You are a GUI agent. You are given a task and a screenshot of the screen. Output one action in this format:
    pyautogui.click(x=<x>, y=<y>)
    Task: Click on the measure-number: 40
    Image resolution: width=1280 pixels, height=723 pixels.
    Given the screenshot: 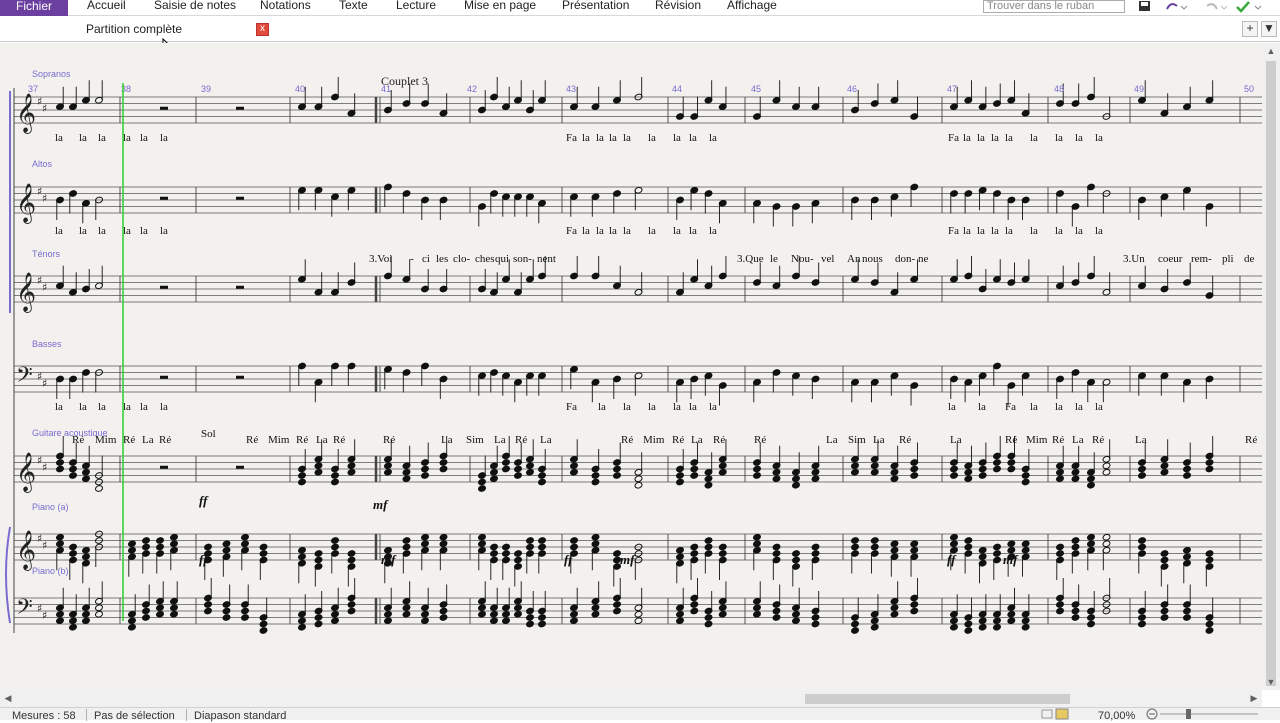 What is the action you would take?
    pyautogui.click(x=300, y=89)
    